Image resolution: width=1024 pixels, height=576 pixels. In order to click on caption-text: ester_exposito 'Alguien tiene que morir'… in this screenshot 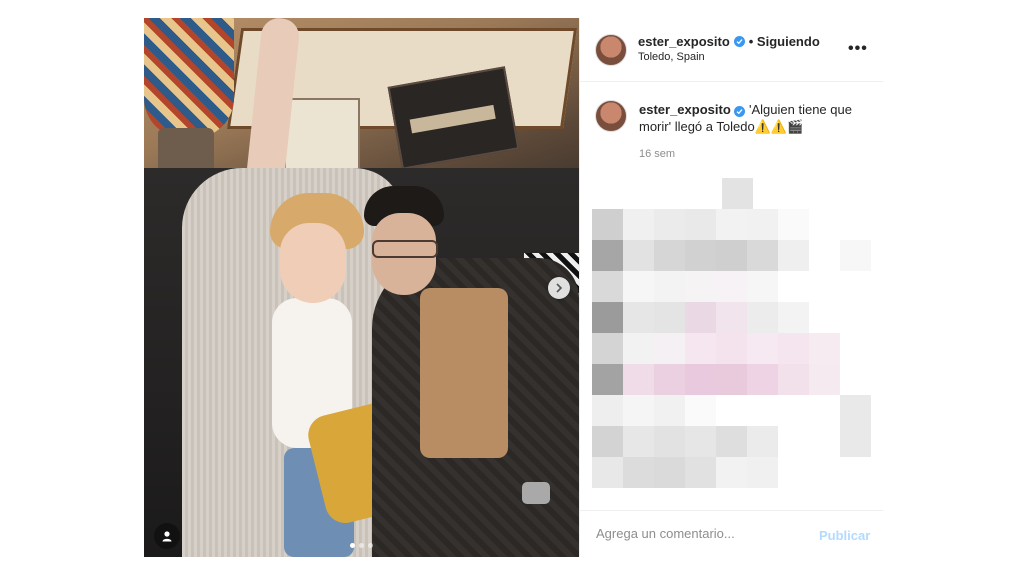, I will do `click(759, 118)`.